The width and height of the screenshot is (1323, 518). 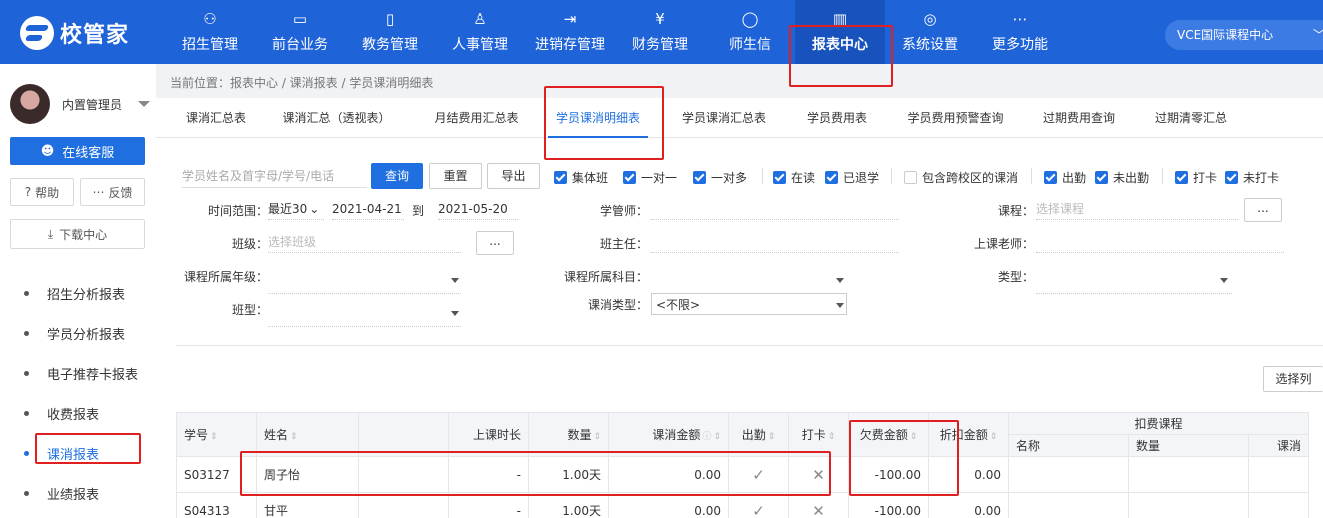 What do you see at coordinates (1079, 118) in the screenshot?
I see `tab-expired-fees: 过期费用查询` at bounding box center [1079, 118].